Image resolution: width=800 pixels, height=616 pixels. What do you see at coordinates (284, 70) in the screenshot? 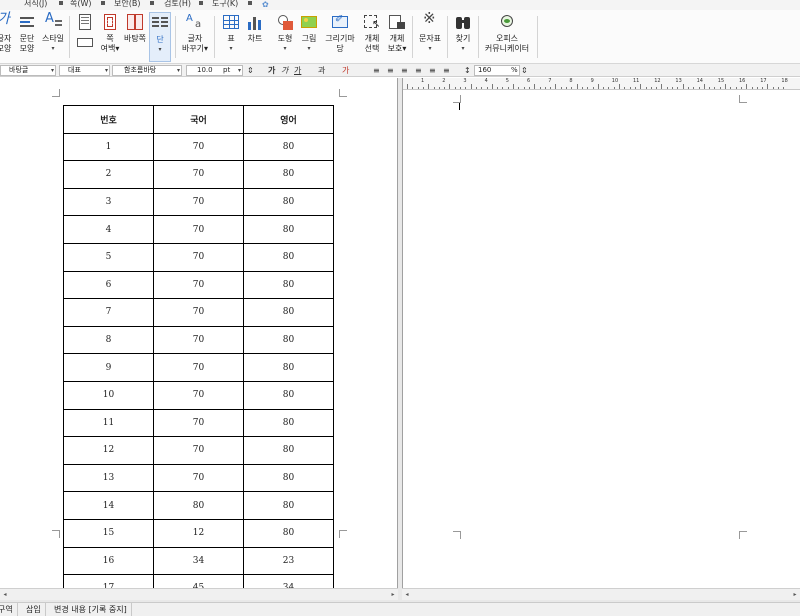
I see `italic-icon: 가` at bounding box center [284, 70].